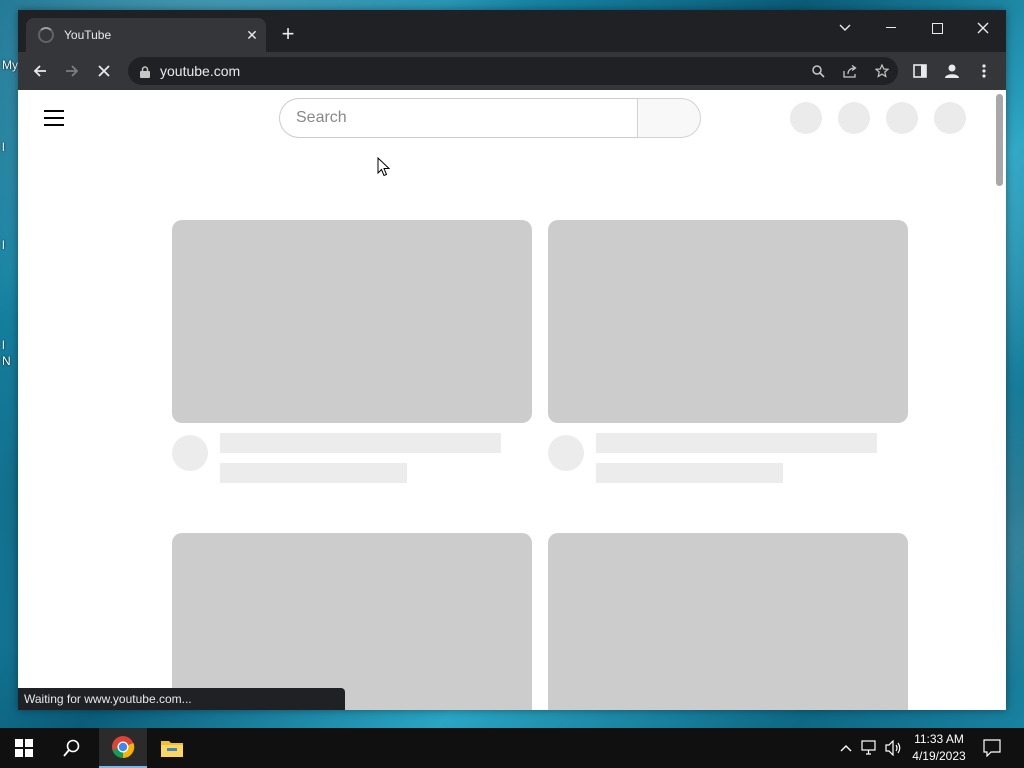 The width and height of the screenshot is (1024, 768). Describe the element at coordinates (40, 71) in the screenshot. I see `back-button` at that location.